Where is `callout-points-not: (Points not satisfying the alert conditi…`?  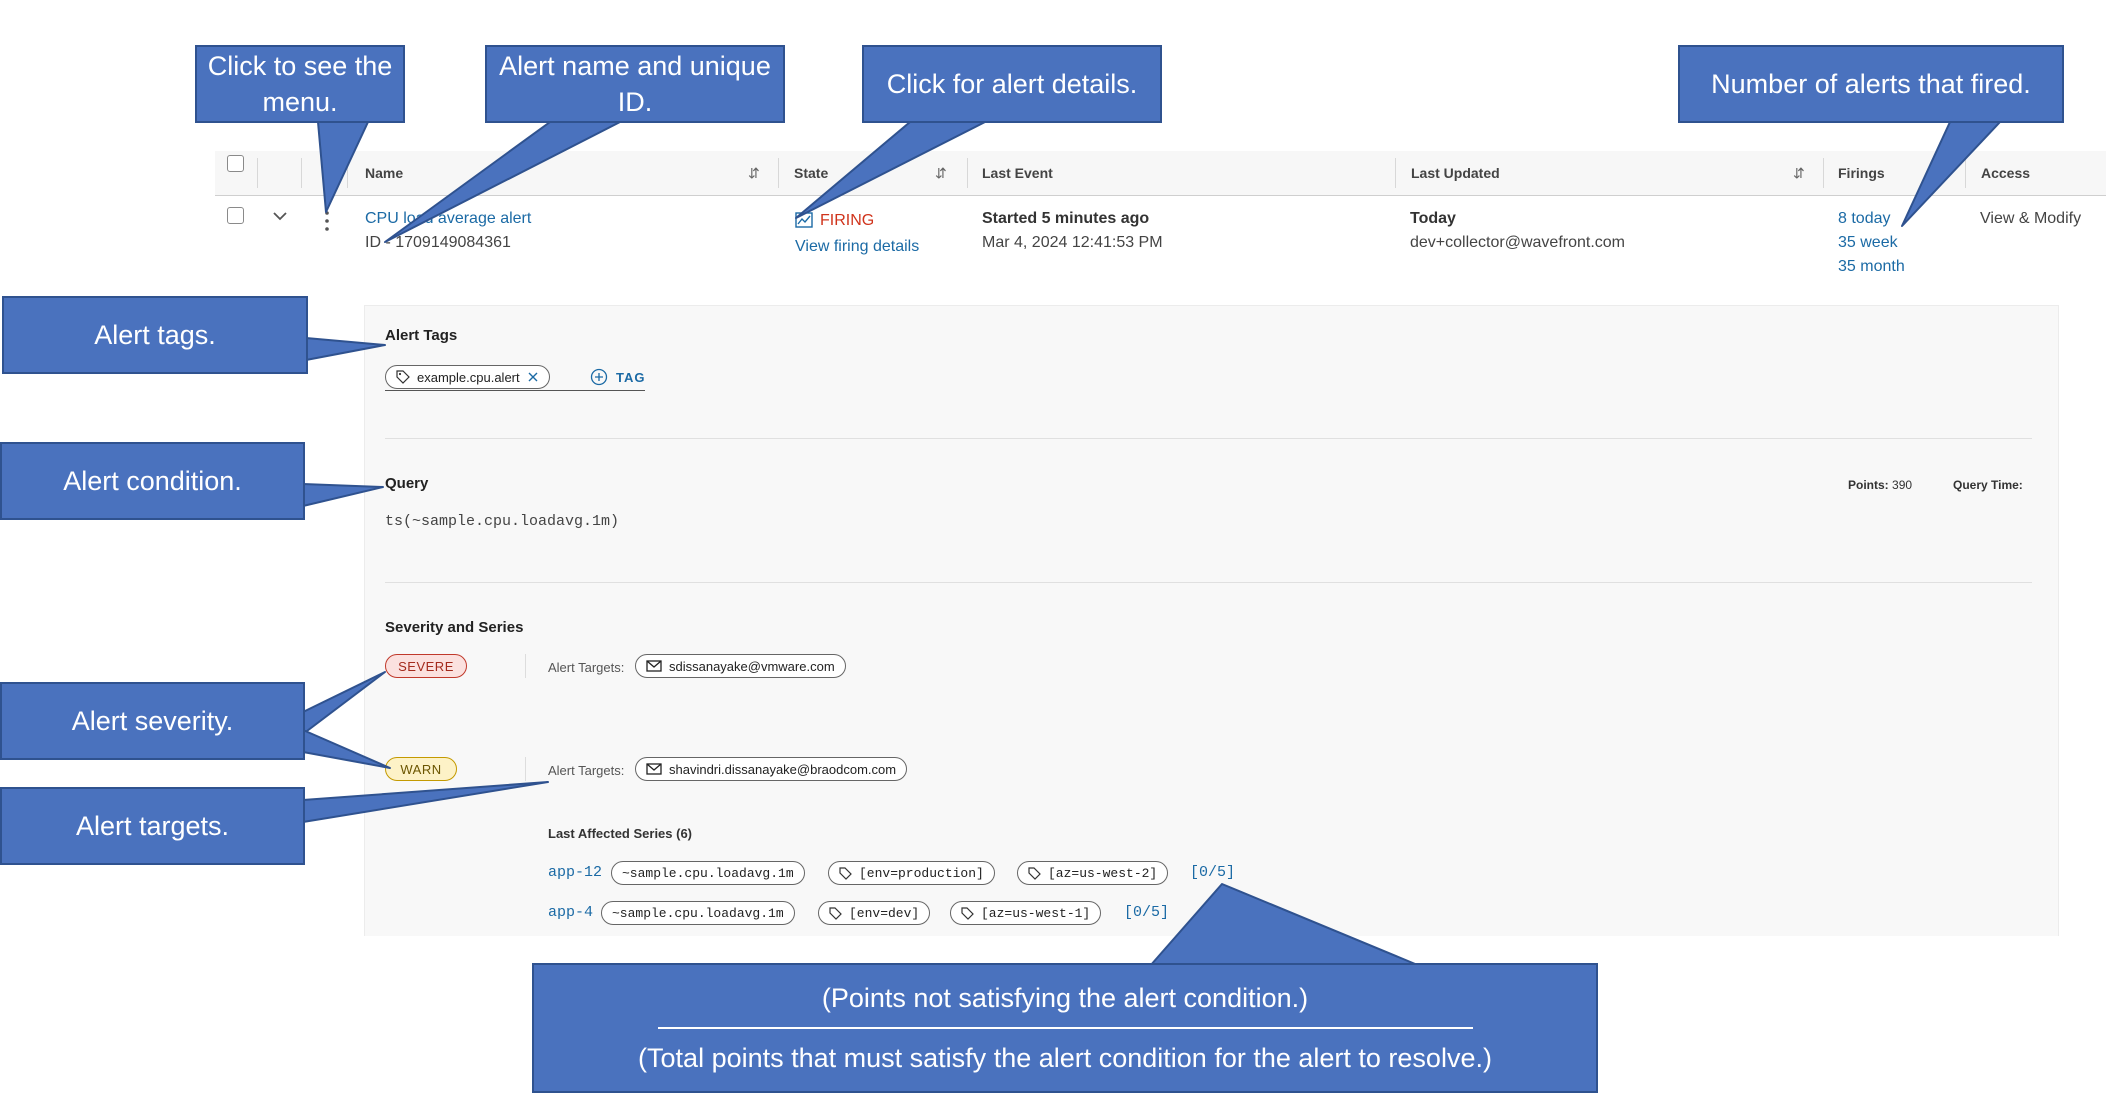 callout-points-not: (Points not satisfying the alert conditi… is located at coordinates (1065, 998).